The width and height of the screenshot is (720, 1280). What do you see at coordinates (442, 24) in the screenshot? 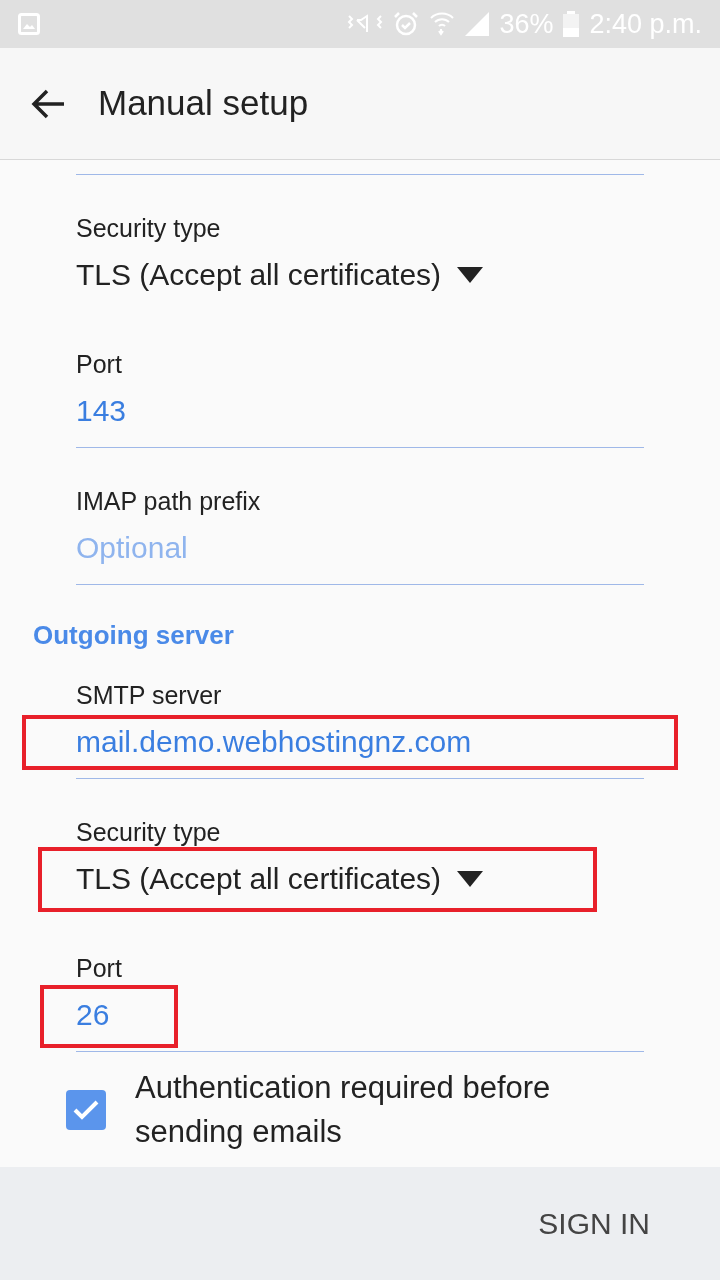
I see `wifi-icon` at bounding box center [442, 24].